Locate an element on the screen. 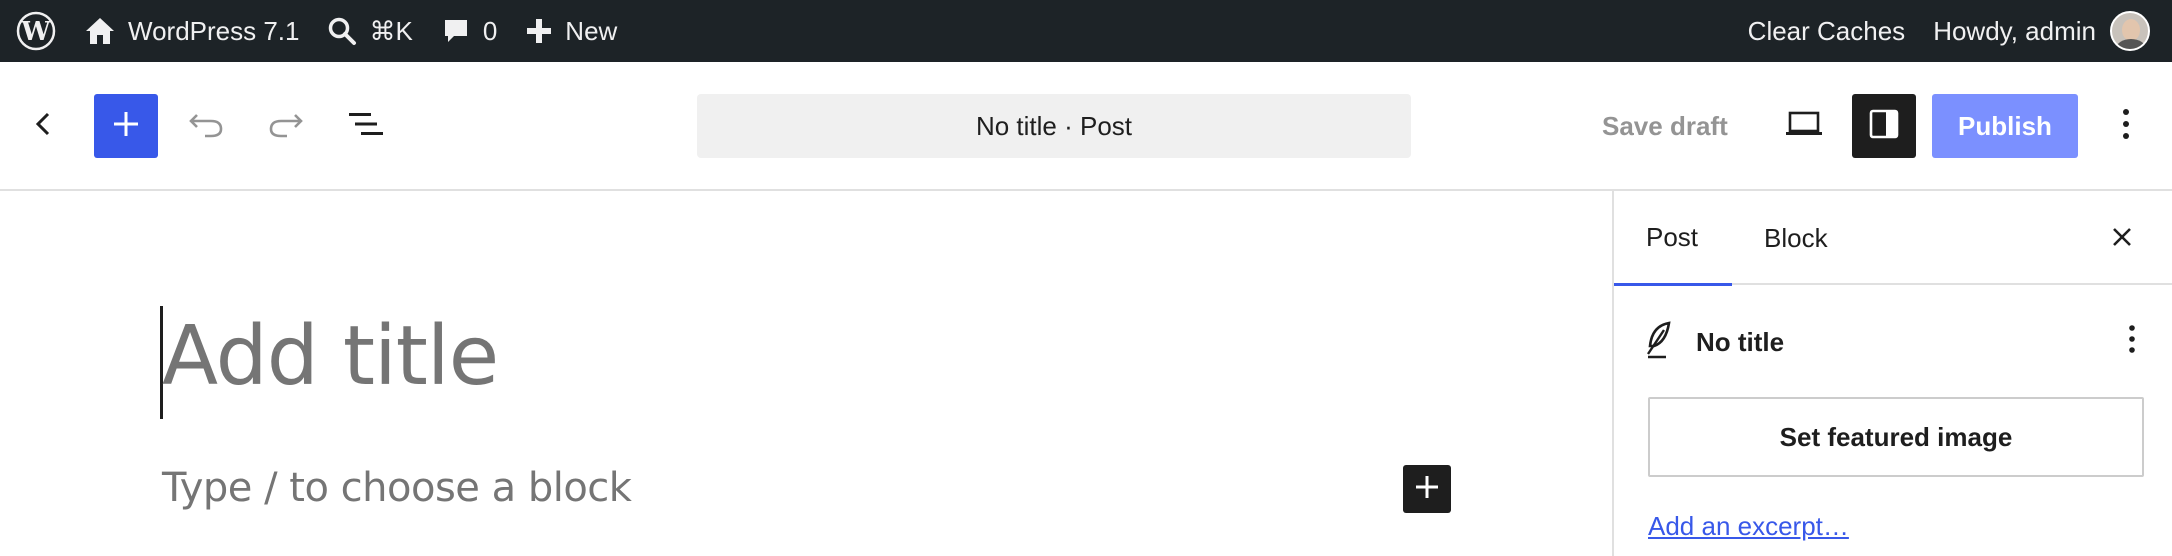 Image resolution: width=2172 pixels, height=556 pixels. search-shortcut: ⌘K is located at coordinates (391, 30).